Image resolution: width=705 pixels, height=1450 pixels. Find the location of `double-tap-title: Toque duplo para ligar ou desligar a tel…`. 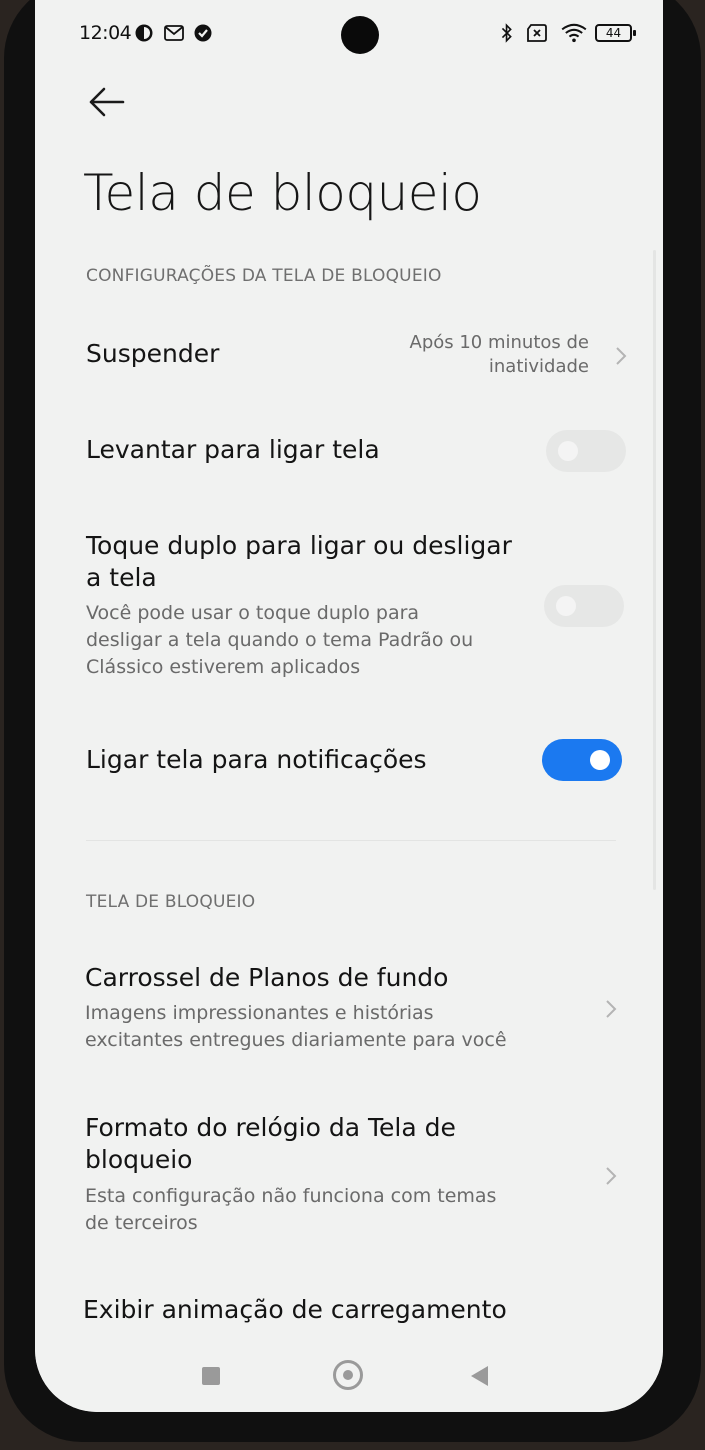

double-tap-title: Toque duplo para ligar ou desligar a tel… is located at coordinates (299, 562).